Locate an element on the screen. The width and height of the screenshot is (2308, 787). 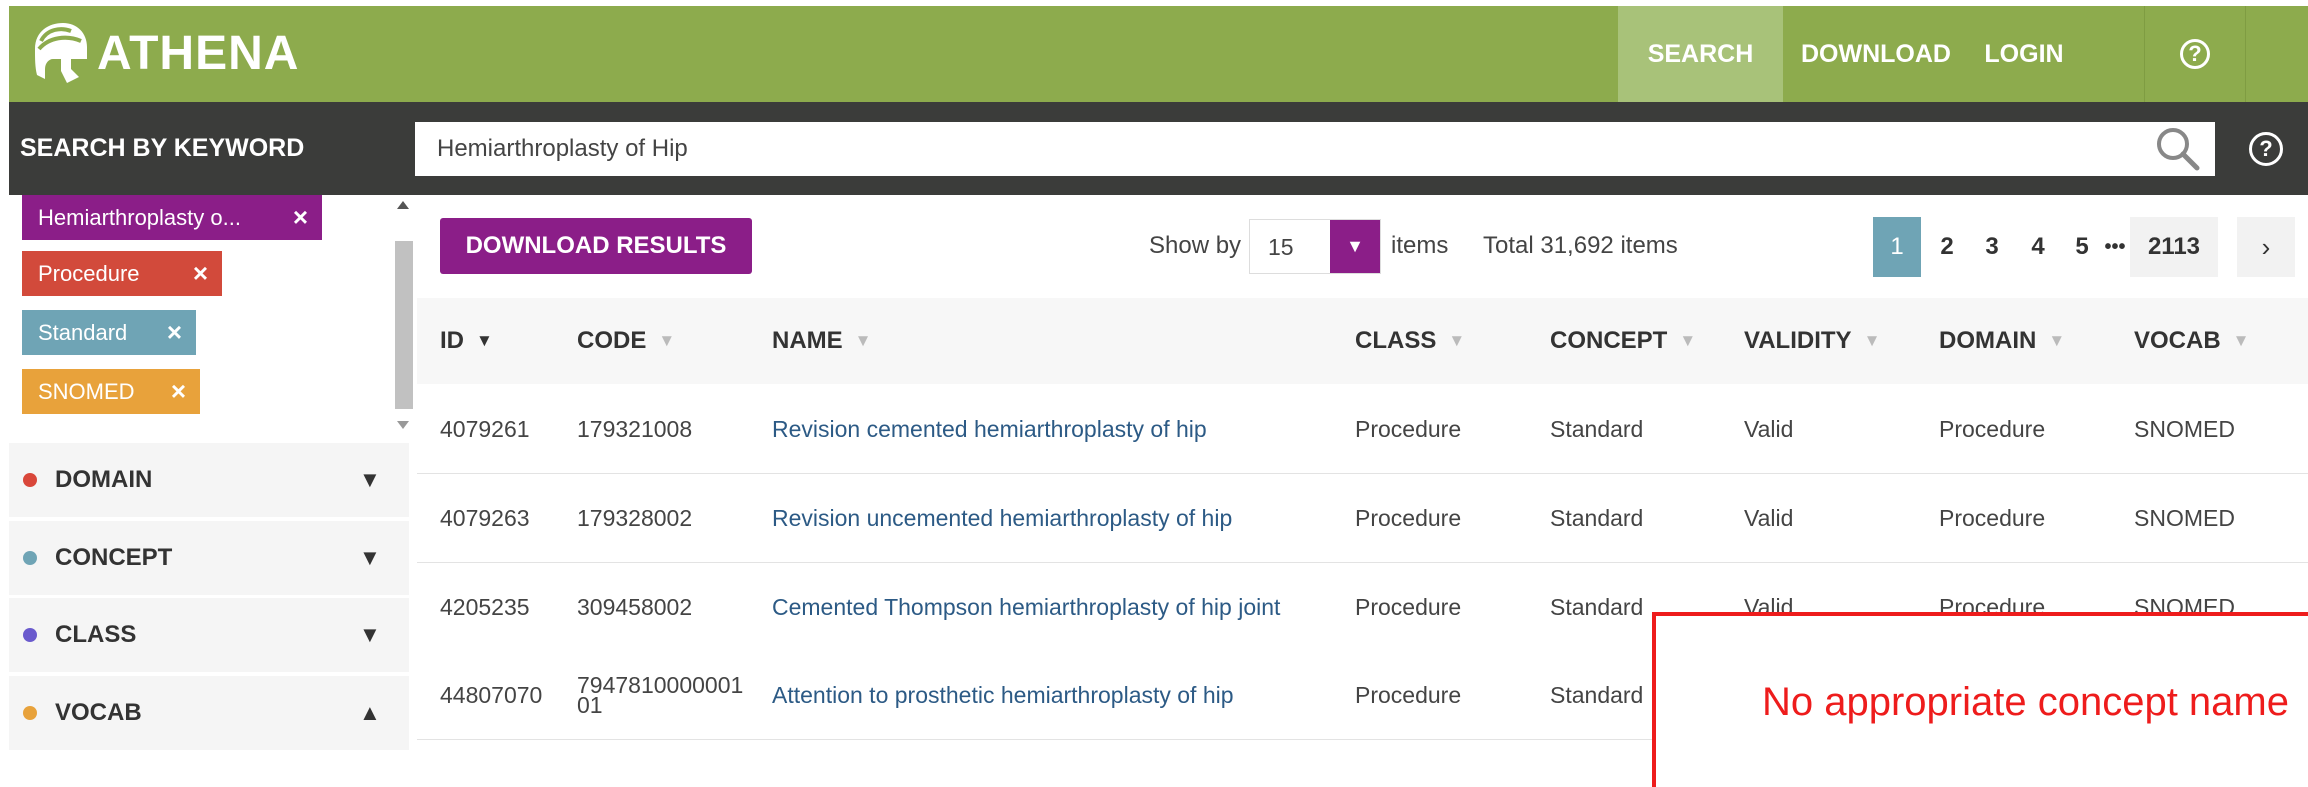
facet-label: CLASS is located at coordinates (96, 634).